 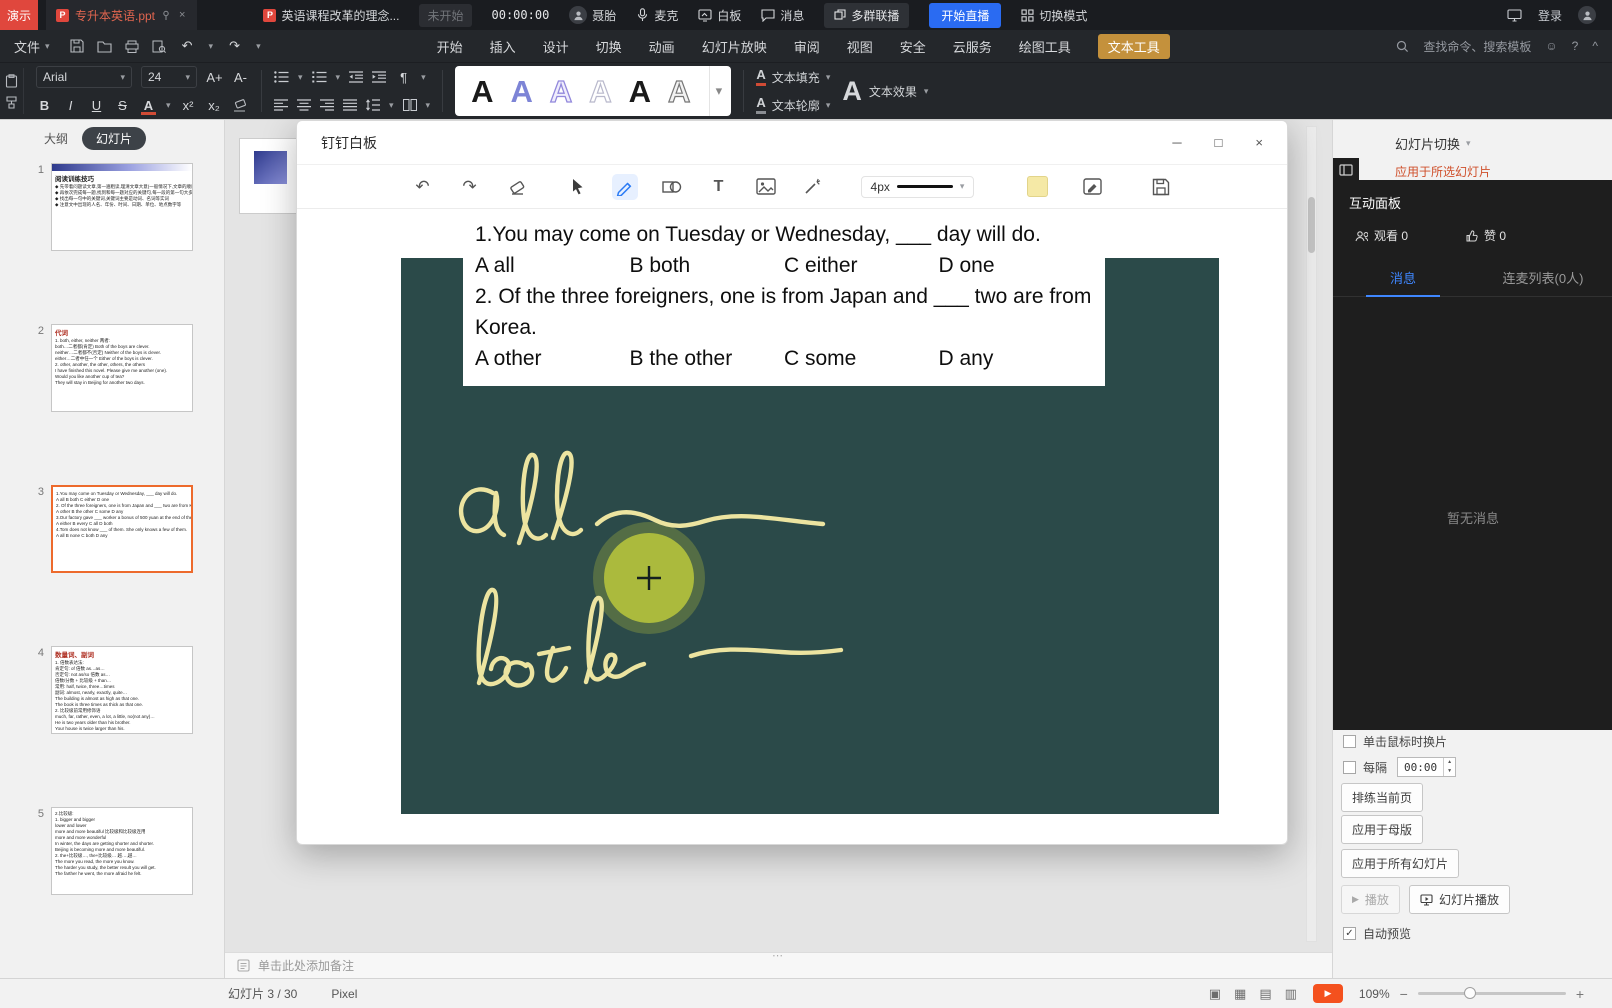 What do you see at coordinates (1311, 534) in the screenshot?
I see `vertical-scrollbar` at bounding box center [1311, 534].